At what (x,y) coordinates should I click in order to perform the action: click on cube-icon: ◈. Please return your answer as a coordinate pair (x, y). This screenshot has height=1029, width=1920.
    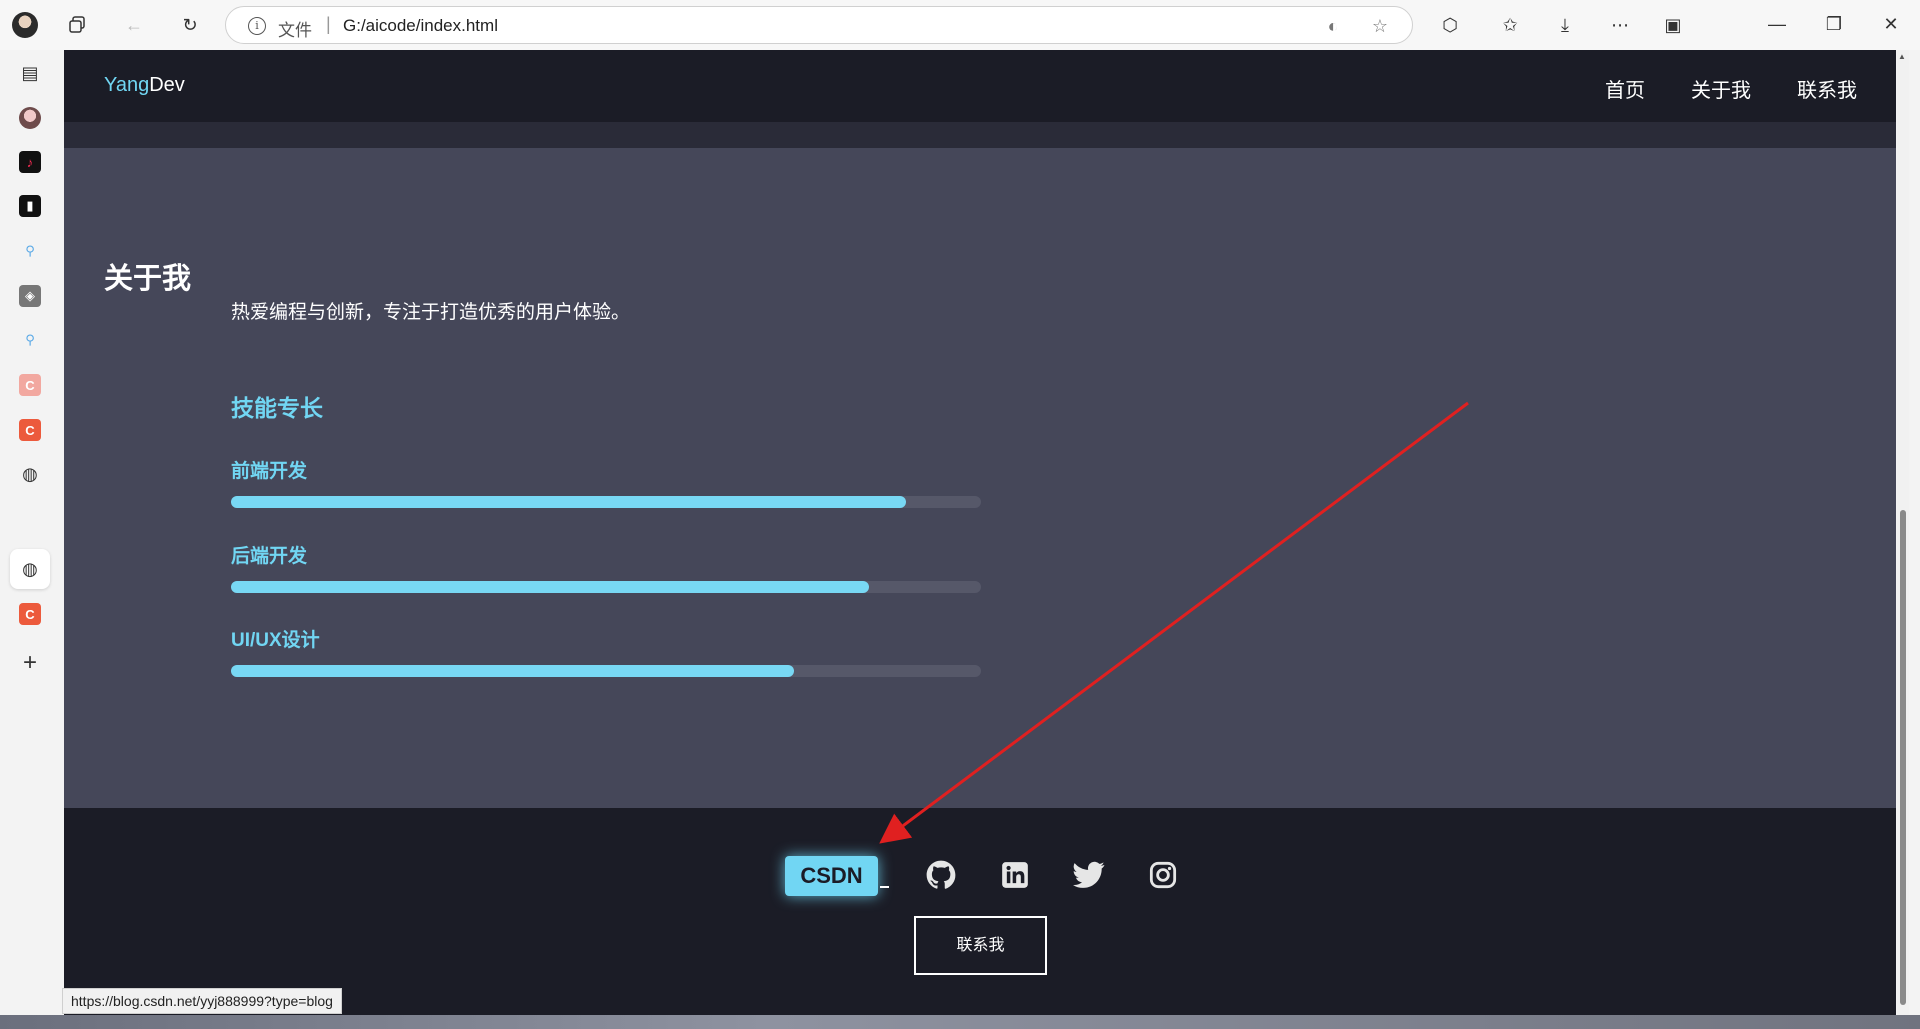
    Looking at the image, I should click on (30, 296).